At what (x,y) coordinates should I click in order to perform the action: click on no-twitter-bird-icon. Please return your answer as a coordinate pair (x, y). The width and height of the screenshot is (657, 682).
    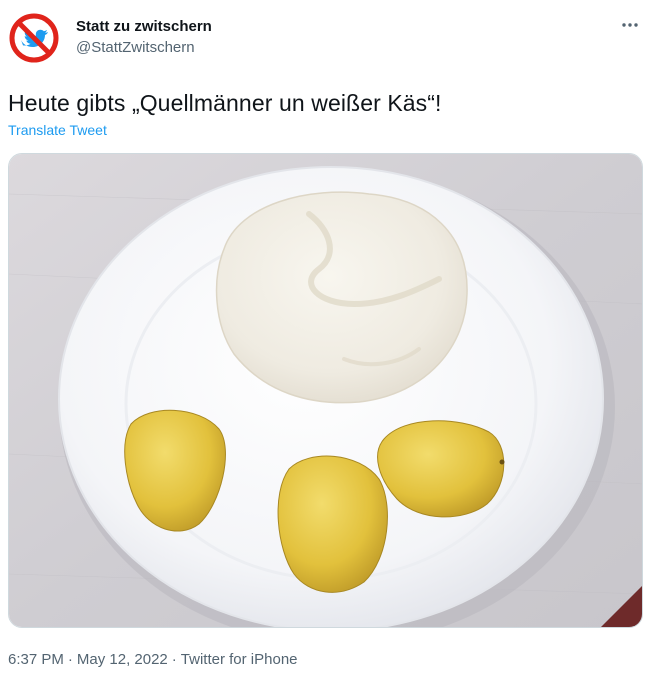
    Looking at the image, I should click on (34, 38).